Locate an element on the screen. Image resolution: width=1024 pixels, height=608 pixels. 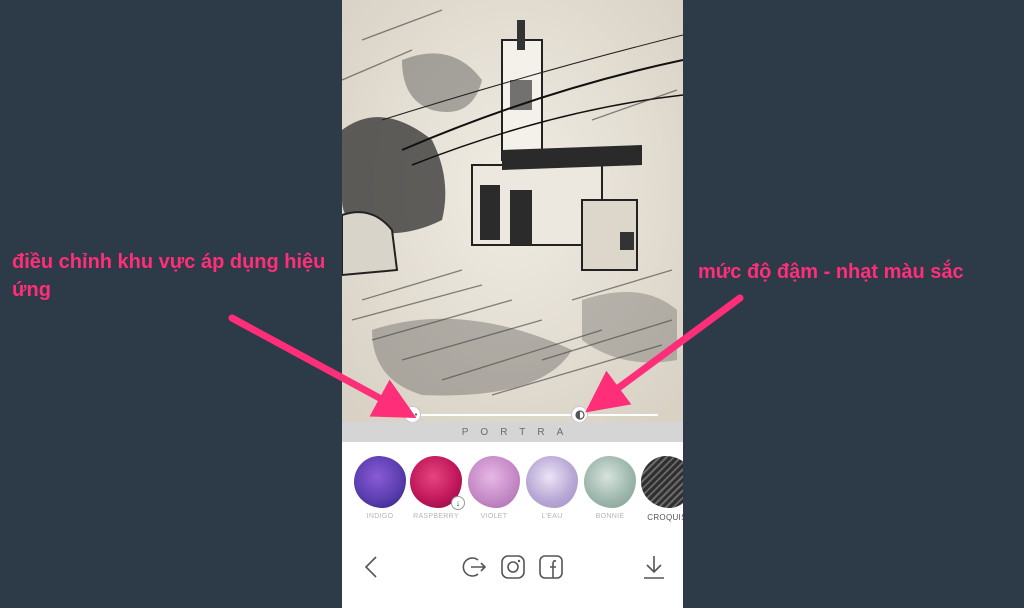
back-button is located at coordinates (371, 567).